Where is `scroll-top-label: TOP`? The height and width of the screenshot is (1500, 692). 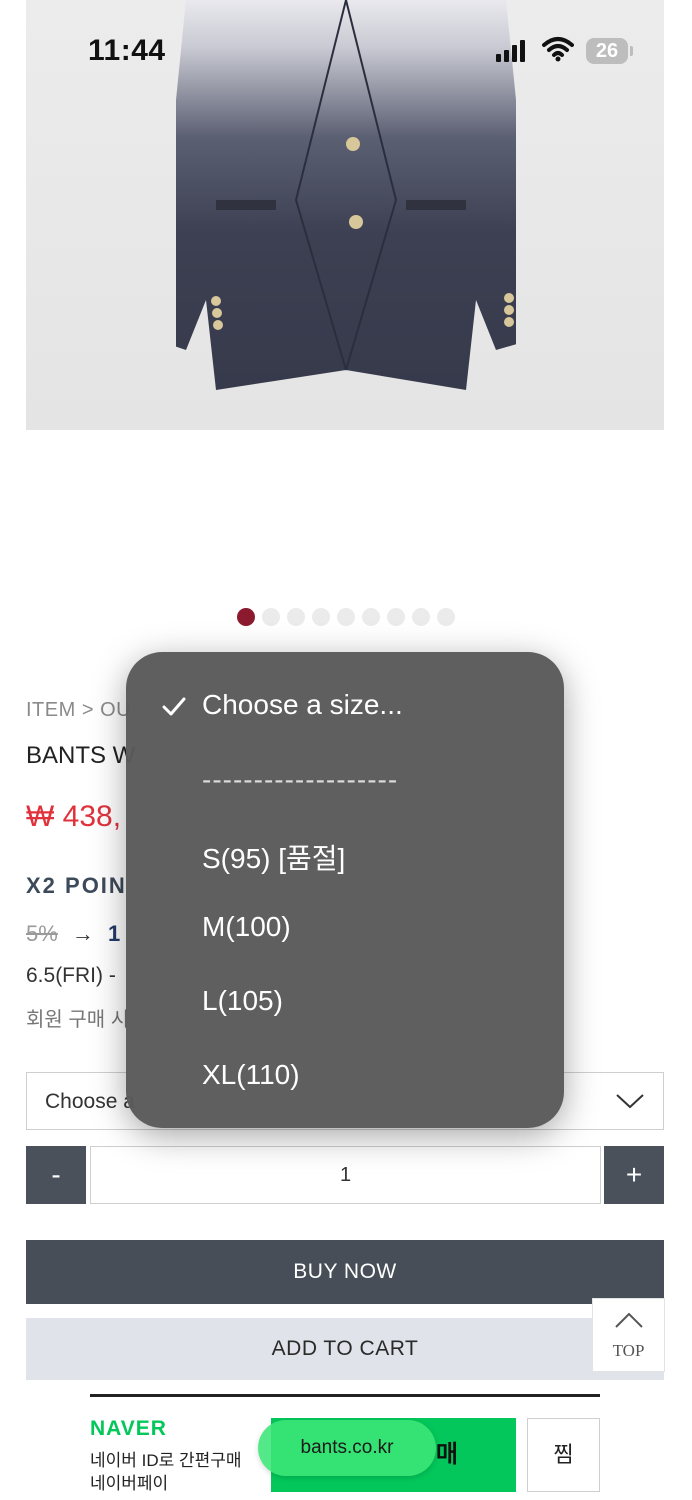
scroll-top-label: TOP is located at coordinates (628, 1350).